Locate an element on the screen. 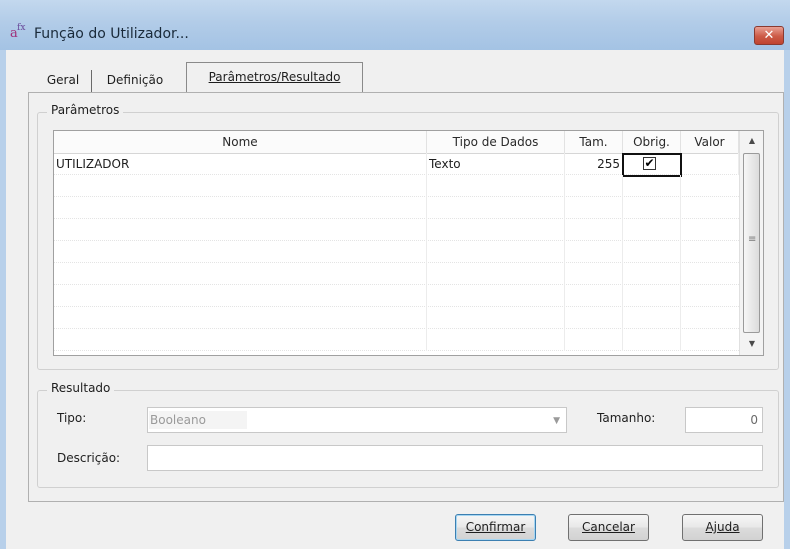 This screenshot has width=790, height=549. cell-obrig: ✔ is located at coordinates (652, 165).